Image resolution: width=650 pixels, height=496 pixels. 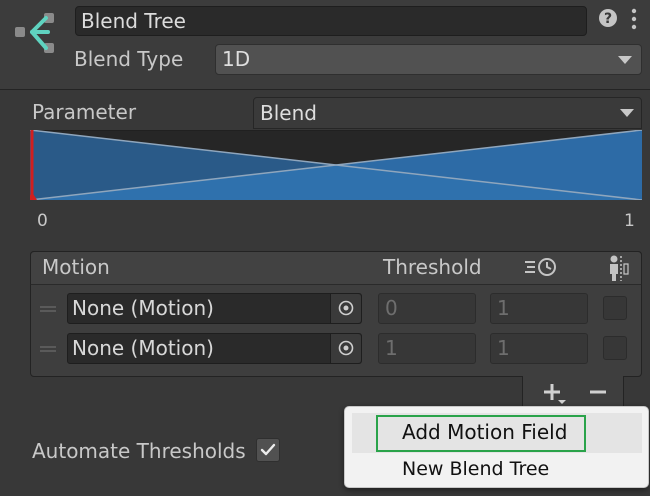 I want to click on menu-item-add-motion-field: Add Motion Field, so click(x=484, y=432).